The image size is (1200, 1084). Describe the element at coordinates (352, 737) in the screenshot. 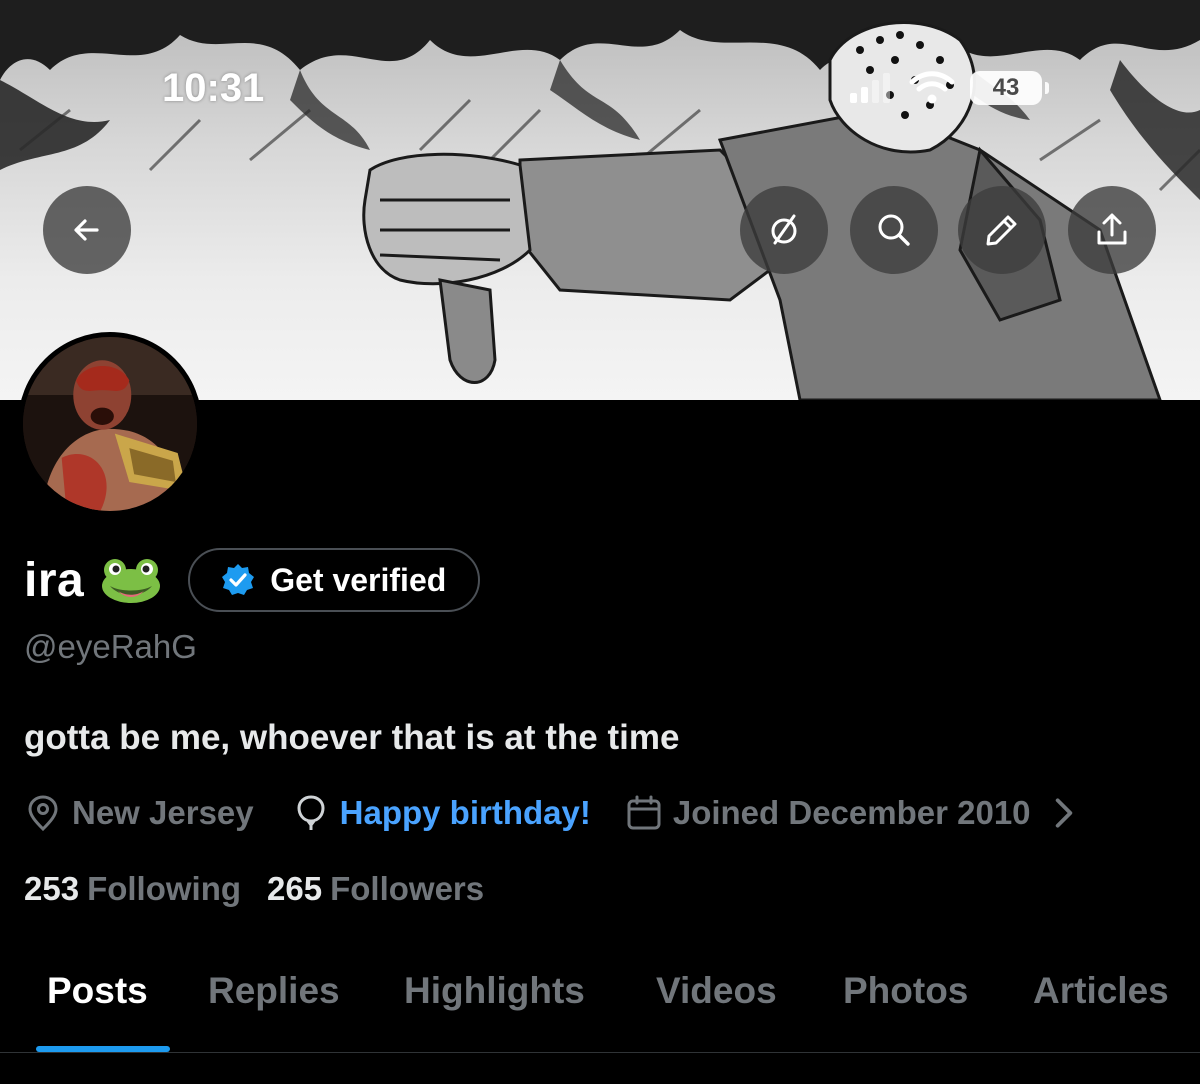

I see `profile-bio: gotta be me, whoever that is at the time` at that location.